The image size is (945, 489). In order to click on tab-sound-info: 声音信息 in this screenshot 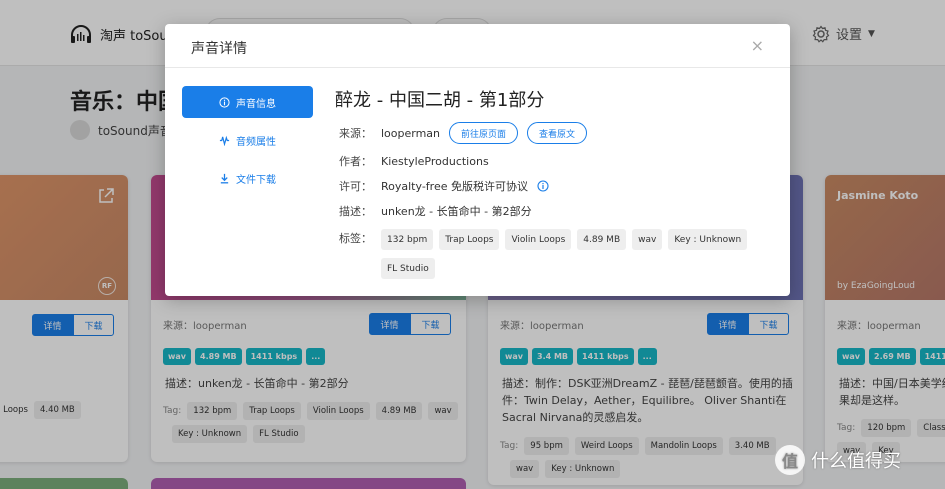, I will do `click(247, 102)`.